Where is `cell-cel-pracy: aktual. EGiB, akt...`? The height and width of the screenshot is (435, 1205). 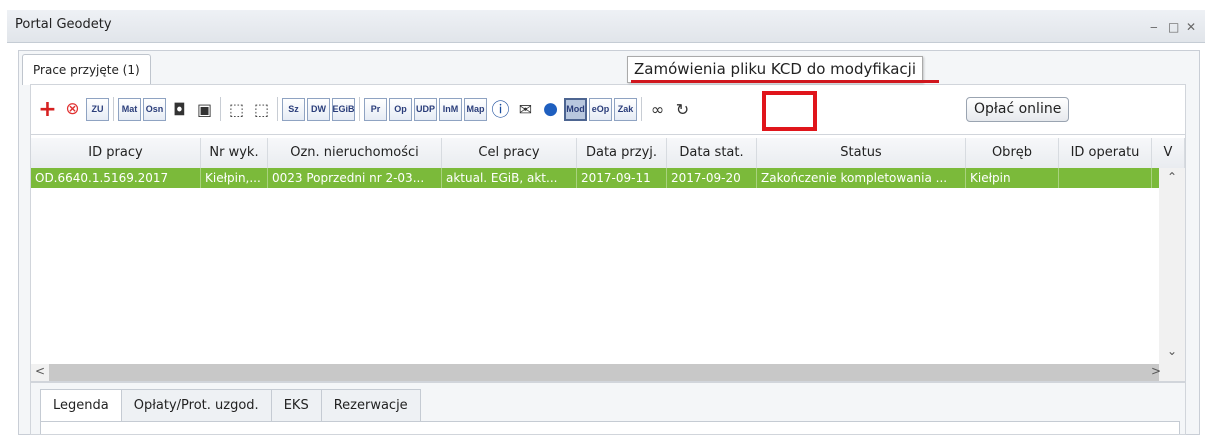 cell-cel-pracy: aktual. EGiB, akt... is located at coordinates (509, 178).